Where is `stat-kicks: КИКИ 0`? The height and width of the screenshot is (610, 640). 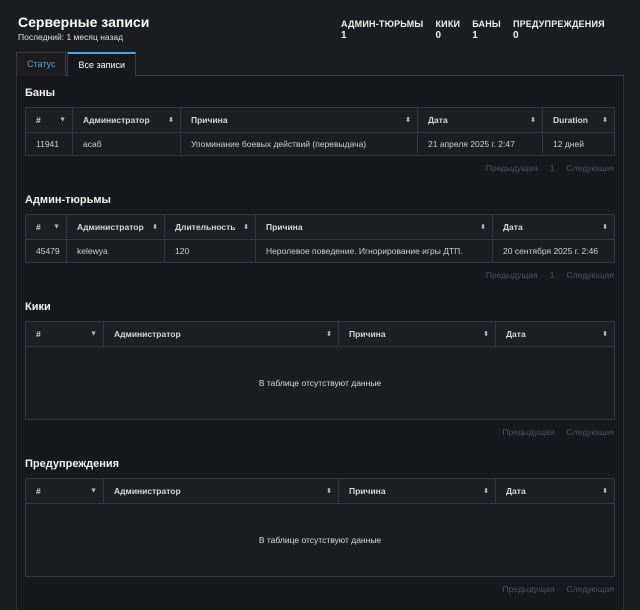 stat-kicks: КИКИ 0 is located at coordinates (447, 30).